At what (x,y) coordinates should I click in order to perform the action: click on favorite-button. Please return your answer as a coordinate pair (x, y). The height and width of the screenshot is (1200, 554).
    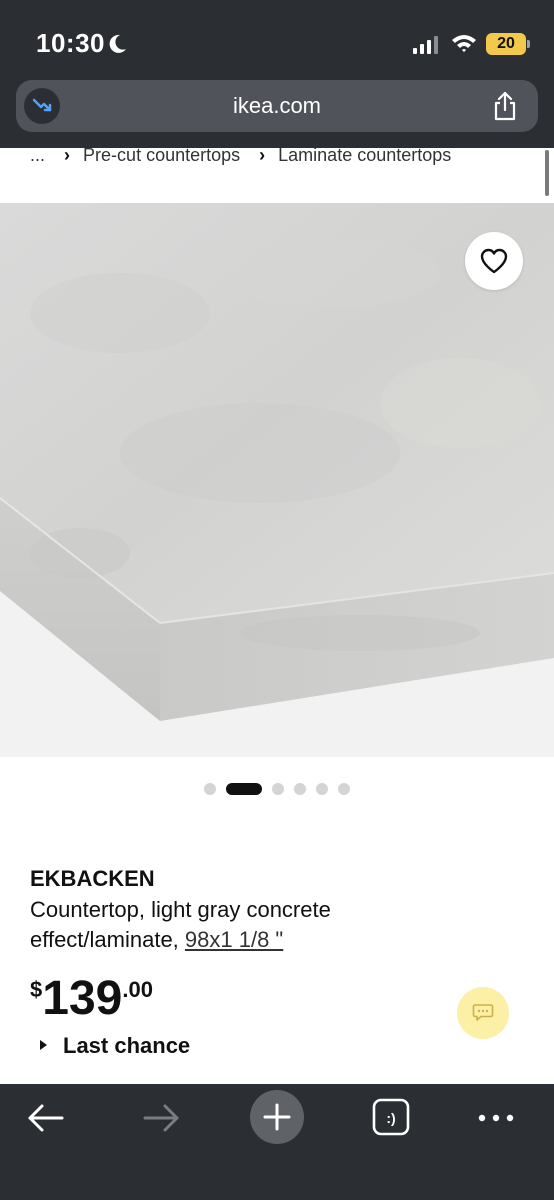
    Looking at the image, I should click on (494, 261).